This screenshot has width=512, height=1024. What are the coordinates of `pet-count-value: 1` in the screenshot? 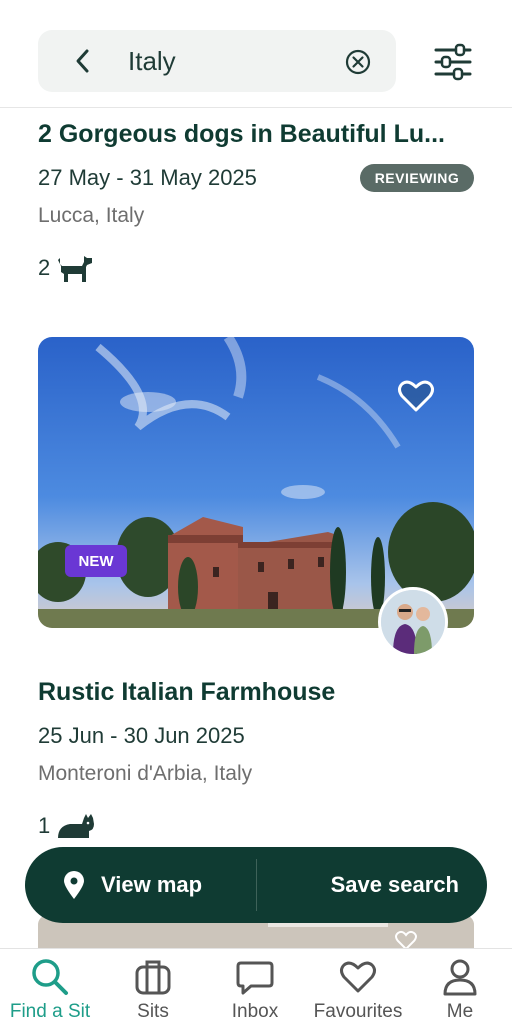 It's located at (44, 825).